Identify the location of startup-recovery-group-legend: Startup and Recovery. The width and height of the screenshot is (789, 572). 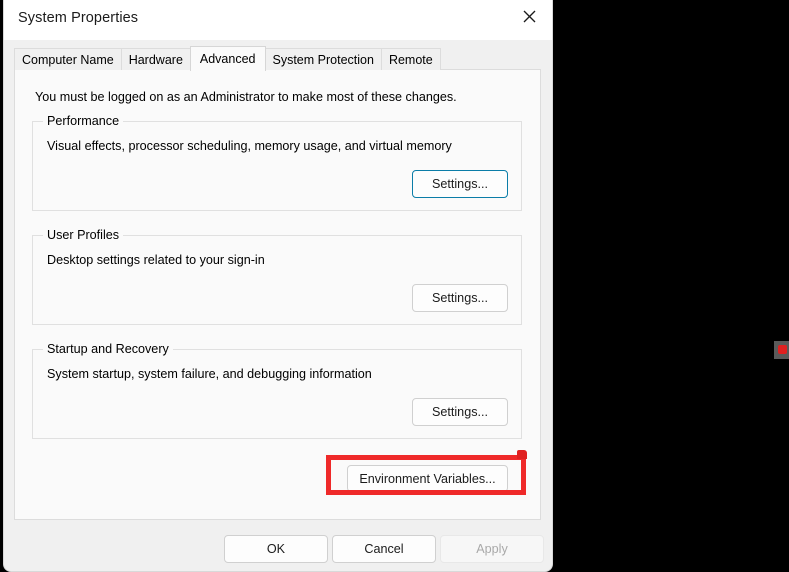
(108, 349).